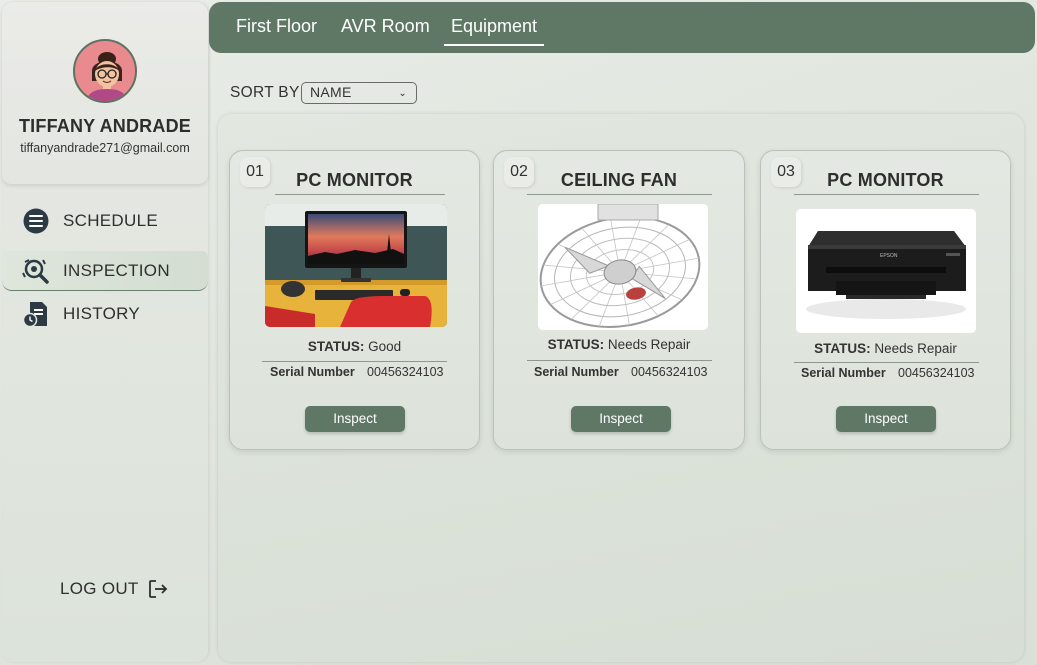  Describe the element at coordinates (105, 148) in the screenshot. I see `user-email: tiffanyandrade271@gmail.com` at that location.